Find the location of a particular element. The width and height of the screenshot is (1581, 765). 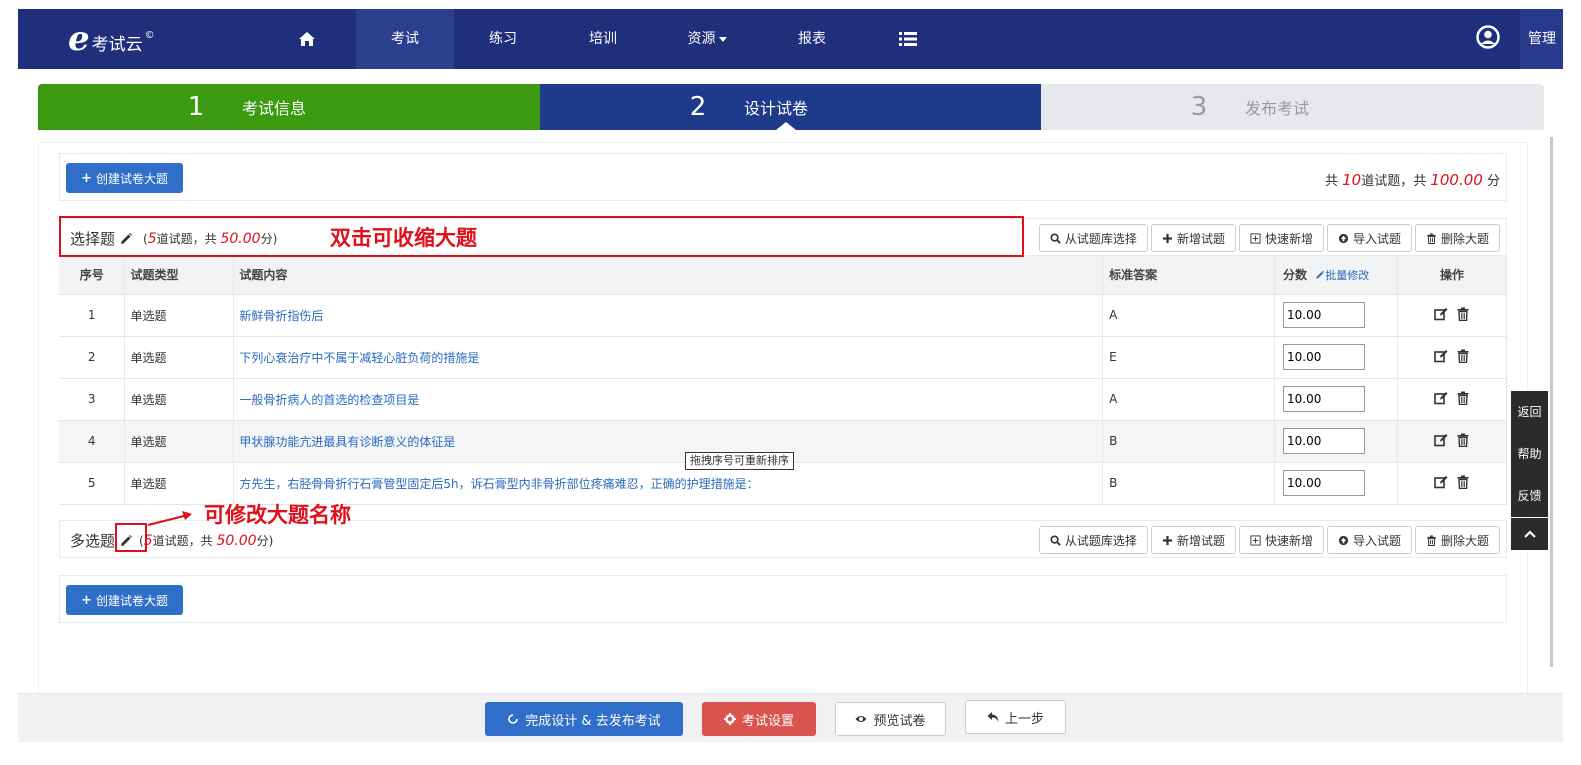

step-publish-exam: 3 发布考试 is located at coordinates (1292, 107).